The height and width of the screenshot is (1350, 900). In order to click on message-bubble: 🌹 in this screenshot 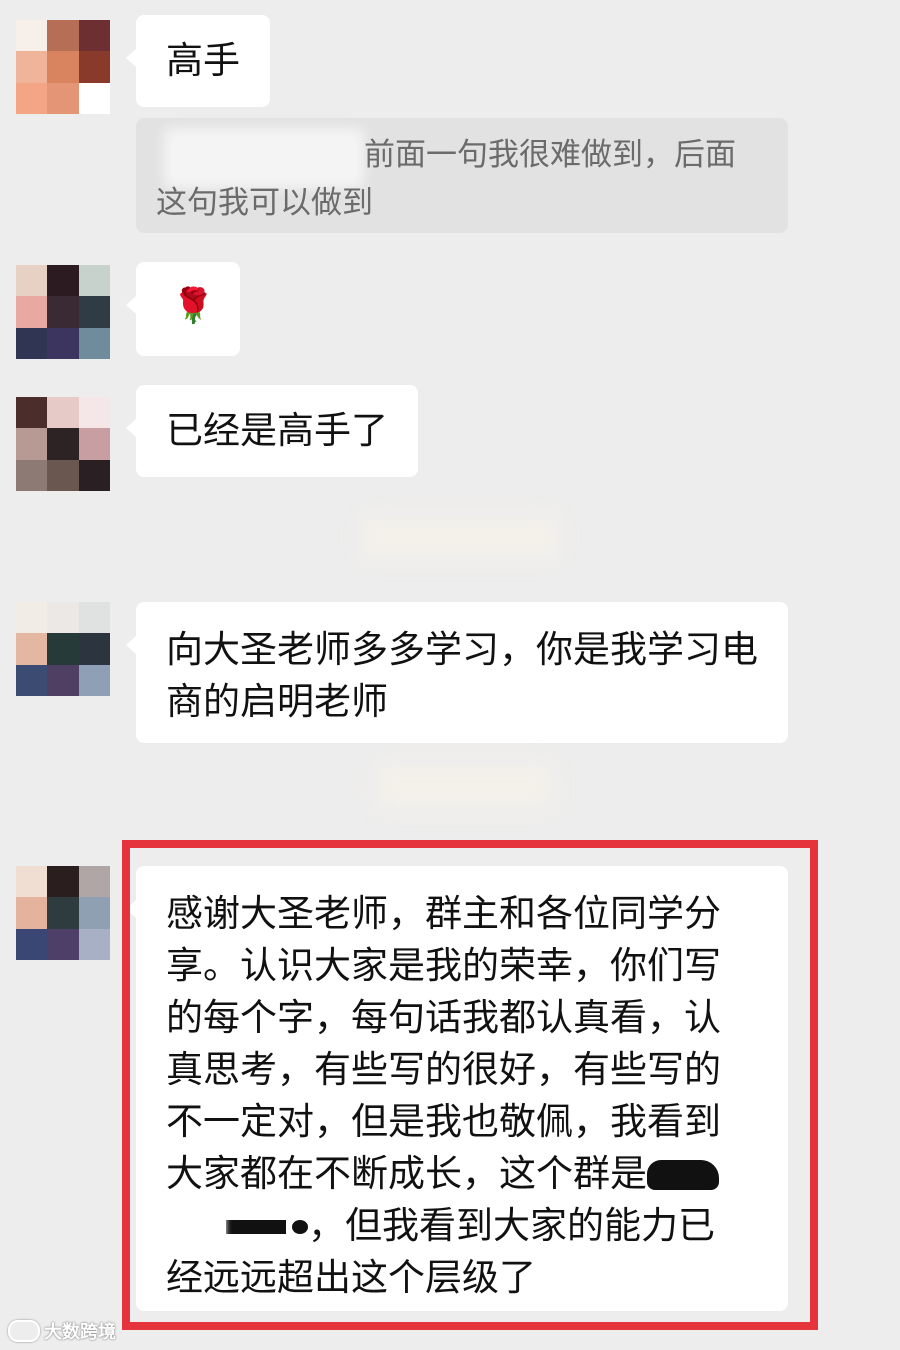, I will do `click(183, 309)`.